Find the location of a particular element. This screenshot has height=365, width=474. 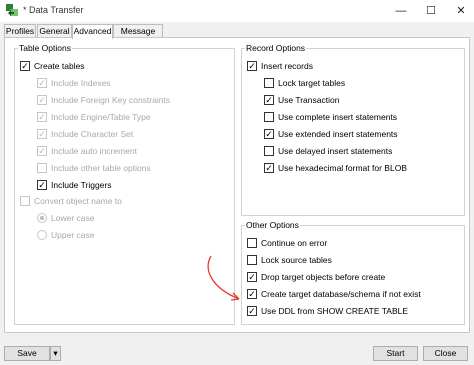

record-options-title: Record Options is located at coordinates (276, 48).